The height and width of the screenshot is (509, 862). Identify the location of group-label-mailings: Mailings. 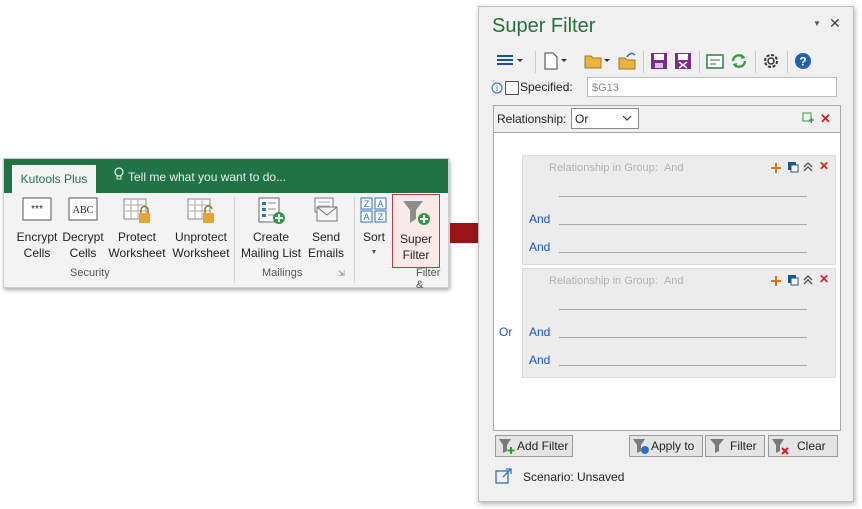
(282, 273).